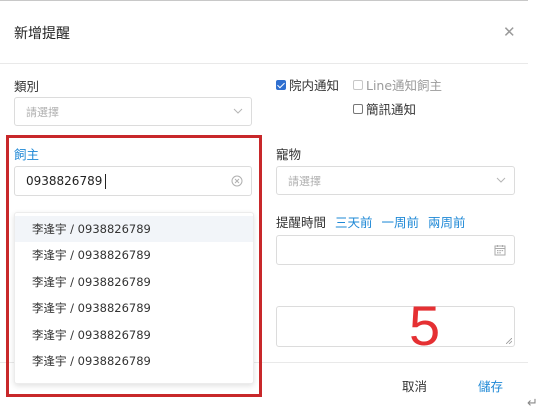 The image size is (546, 413). I want to click on in-hospital-label: 院内通知, so click(314, 85).